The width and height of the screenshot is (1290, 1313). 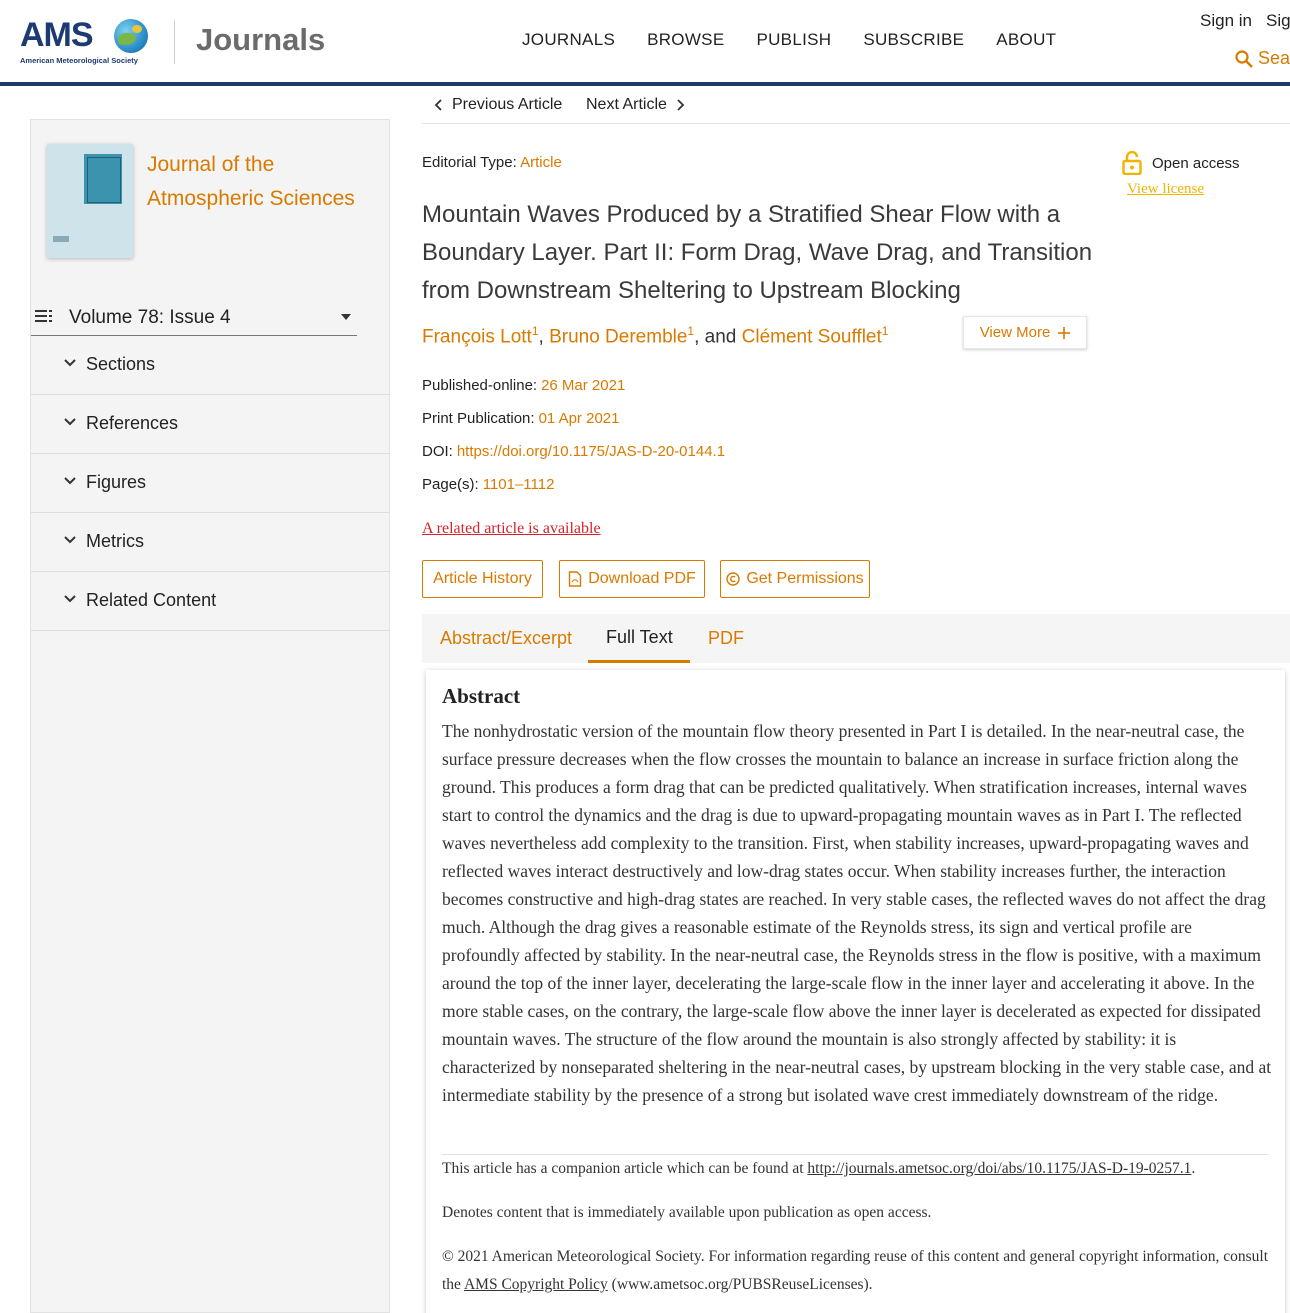 What do you see at coordinates (506, 638) in the screenshot?
I see `tab-abstract-excerpt: Abstract/Excerpt` at bounding box center [506, 638].